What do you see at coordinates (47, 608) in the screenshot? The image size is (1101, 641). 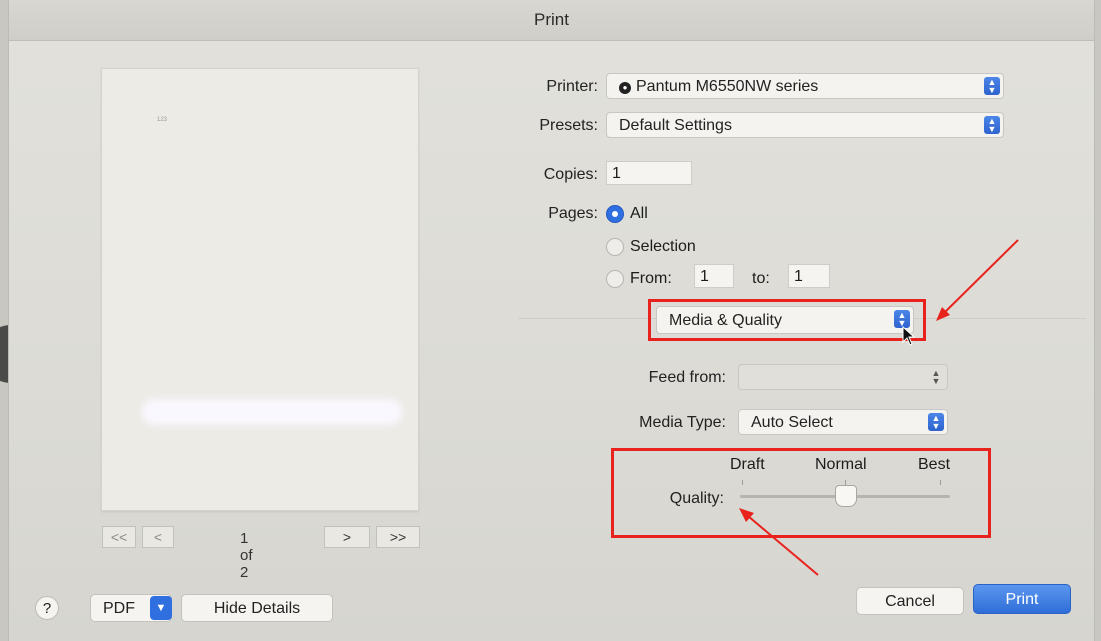 I see `help-button: ?` at bounding box center [47, 608].